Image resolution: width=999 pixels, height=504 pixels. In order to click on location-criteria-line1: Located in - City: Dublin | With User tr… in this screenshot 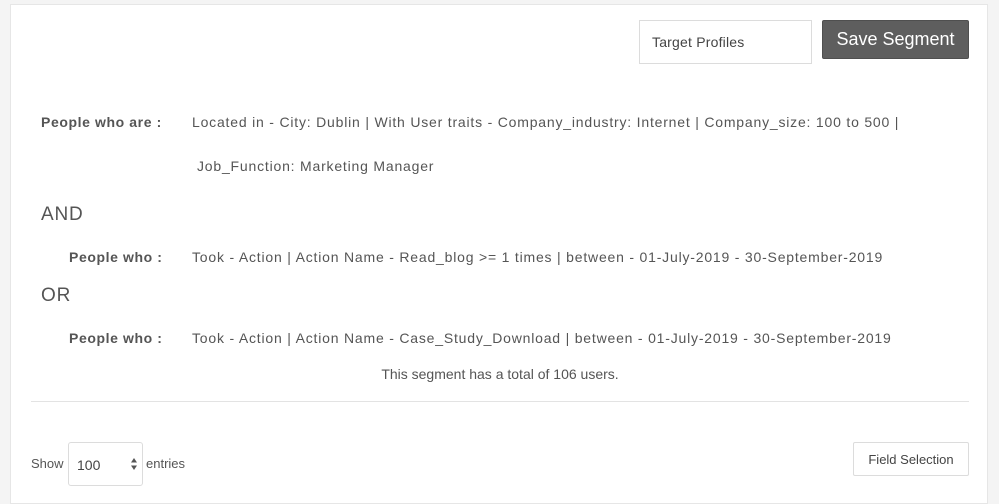, I will do `click(546, 122)`.